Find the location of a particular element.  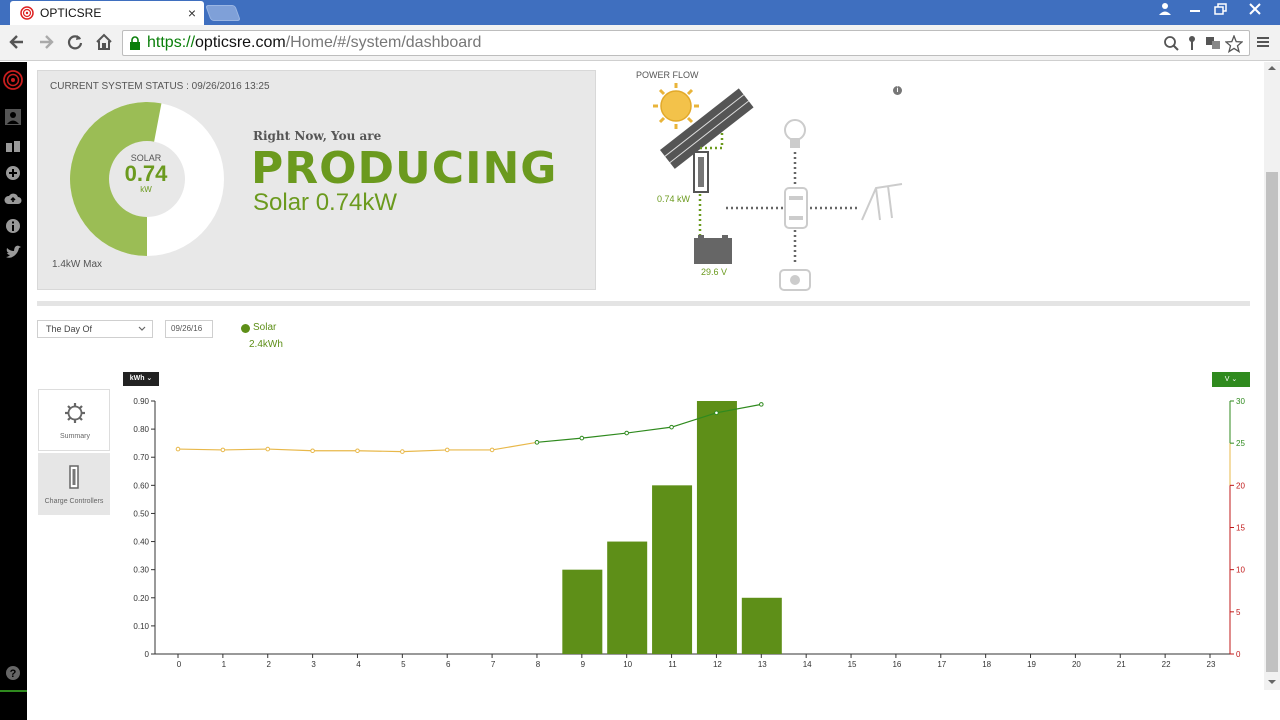

scroll-up-icon is located at coordinates (1272, 68).